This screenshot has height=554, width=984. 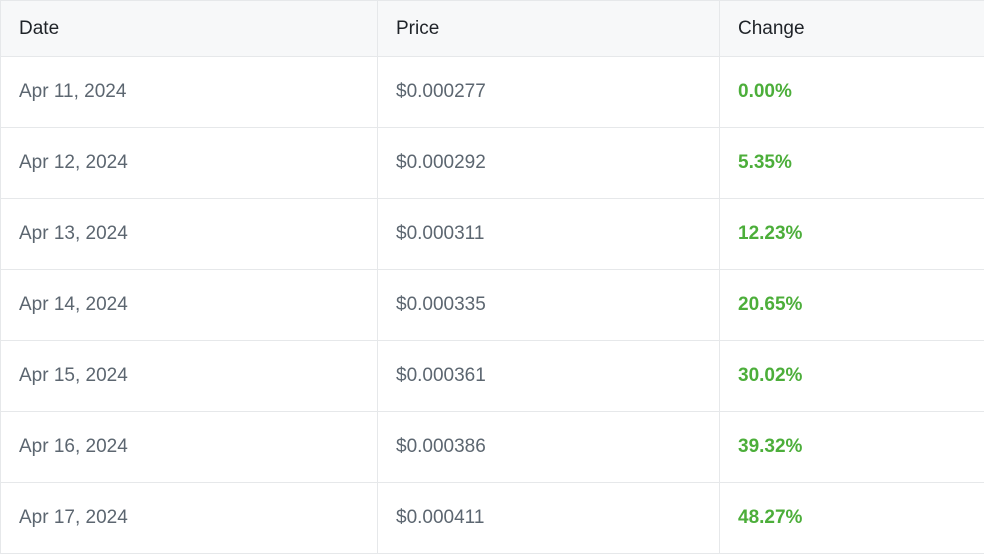 I want to click on table-row: Apr 15, 2024 $0.000361 30.02%, so click(x=492, y=376).